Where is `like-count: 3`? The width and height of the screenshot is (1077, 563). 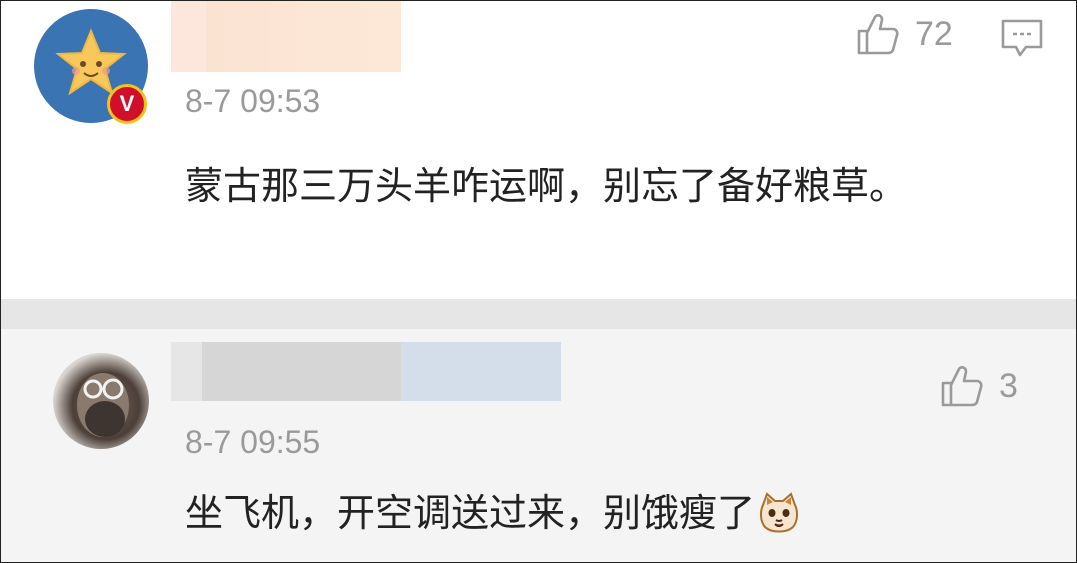
like-count: 3 is located at coordinates (1008, 385).